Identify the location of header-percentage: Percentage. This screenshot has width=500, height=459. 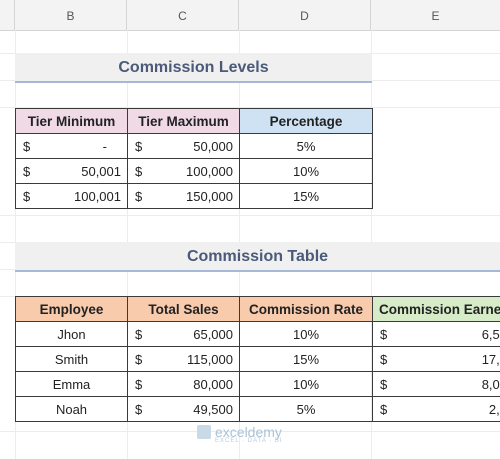
(306, 121).